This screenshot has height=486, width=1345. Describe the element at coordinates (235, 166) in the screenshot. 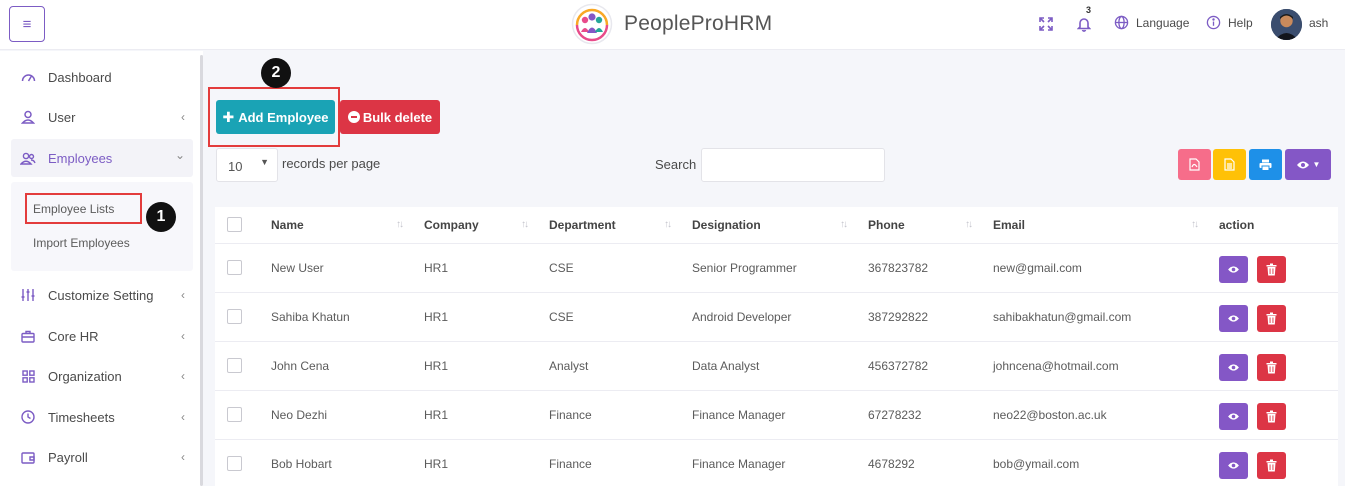

I see `records-per-page-value: 10` at that location.